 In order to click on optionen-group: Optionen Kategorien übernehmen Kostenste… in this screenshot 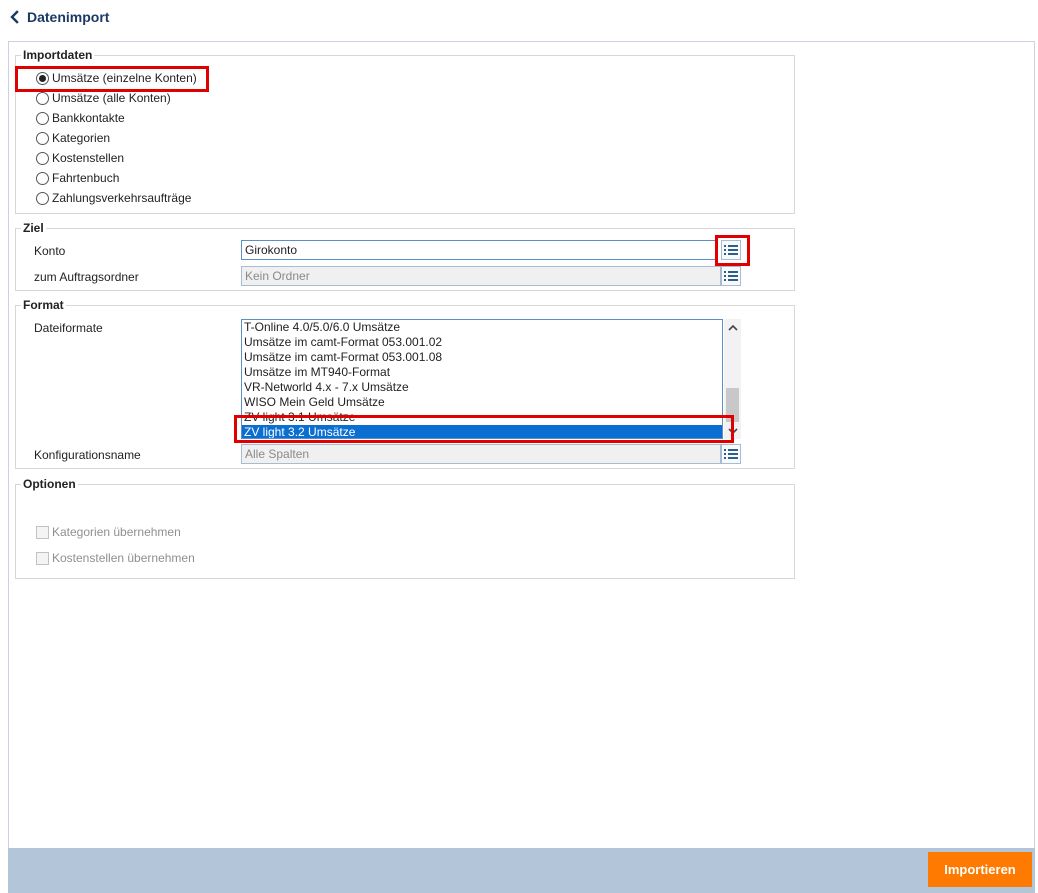, I will do `click(405, 528)`.